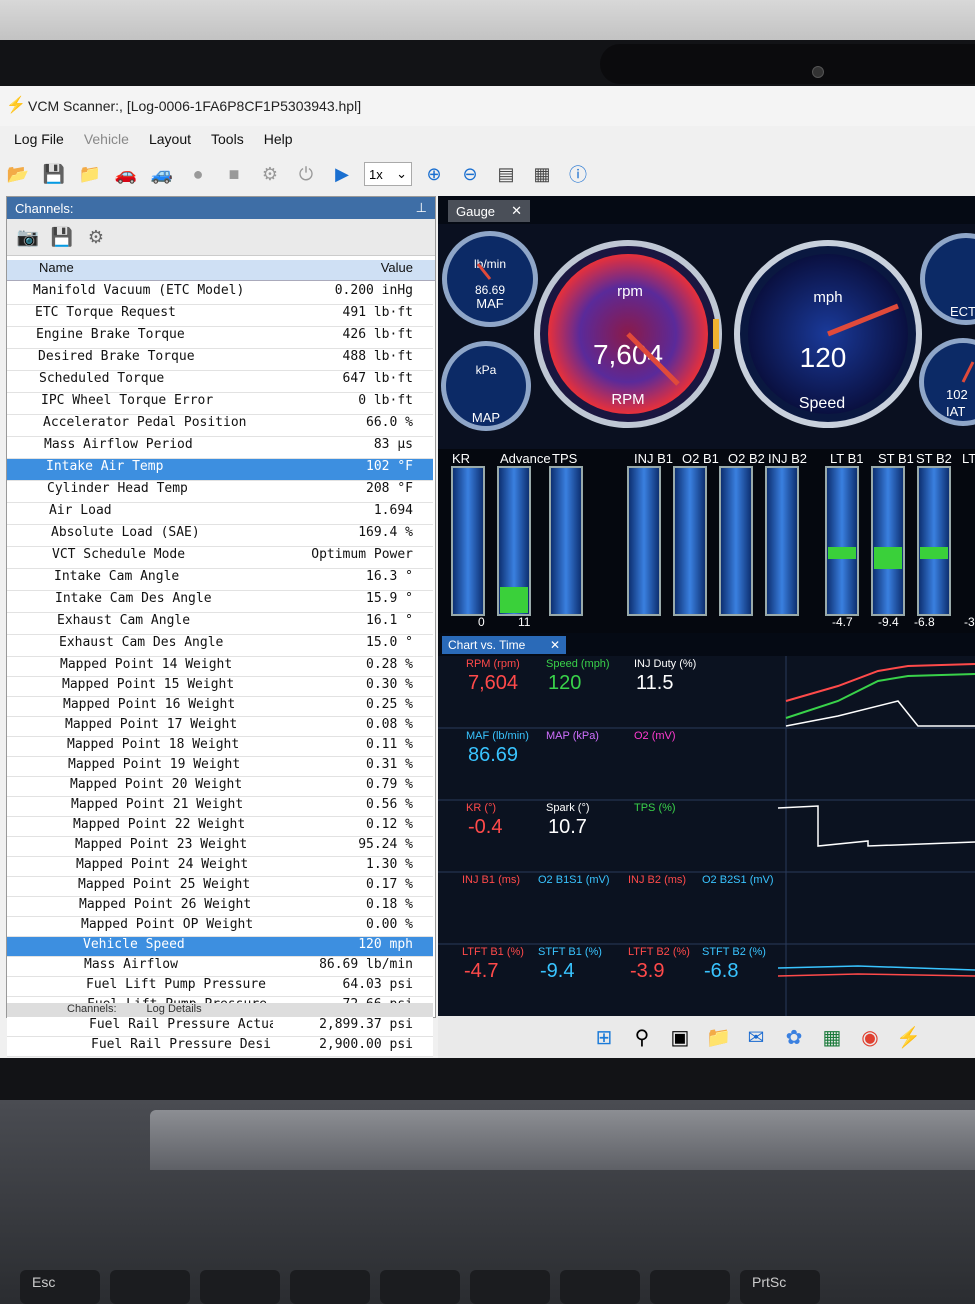 The width and height of the screenshot is (975, 1304). I want to click on channel-row: Intake Cam Angle 16.3 °, so click(220, 580).